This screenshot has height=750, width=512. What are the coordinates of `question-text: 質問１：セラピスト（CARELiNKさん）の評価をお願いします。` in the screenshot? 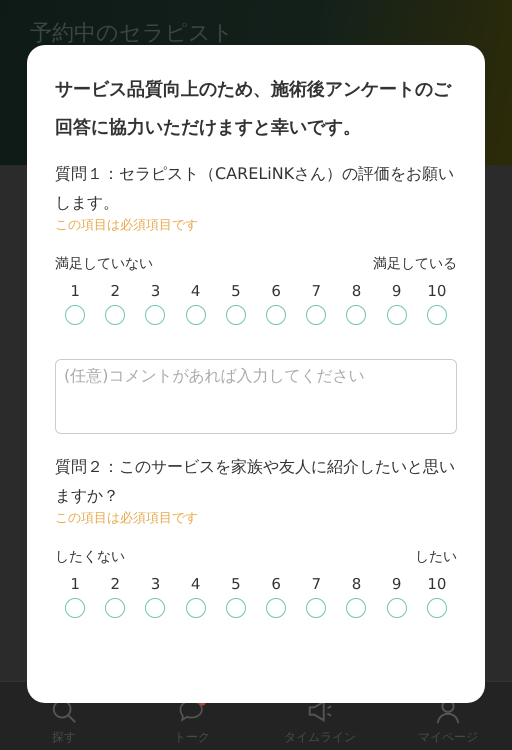 It's located at (255, 188).